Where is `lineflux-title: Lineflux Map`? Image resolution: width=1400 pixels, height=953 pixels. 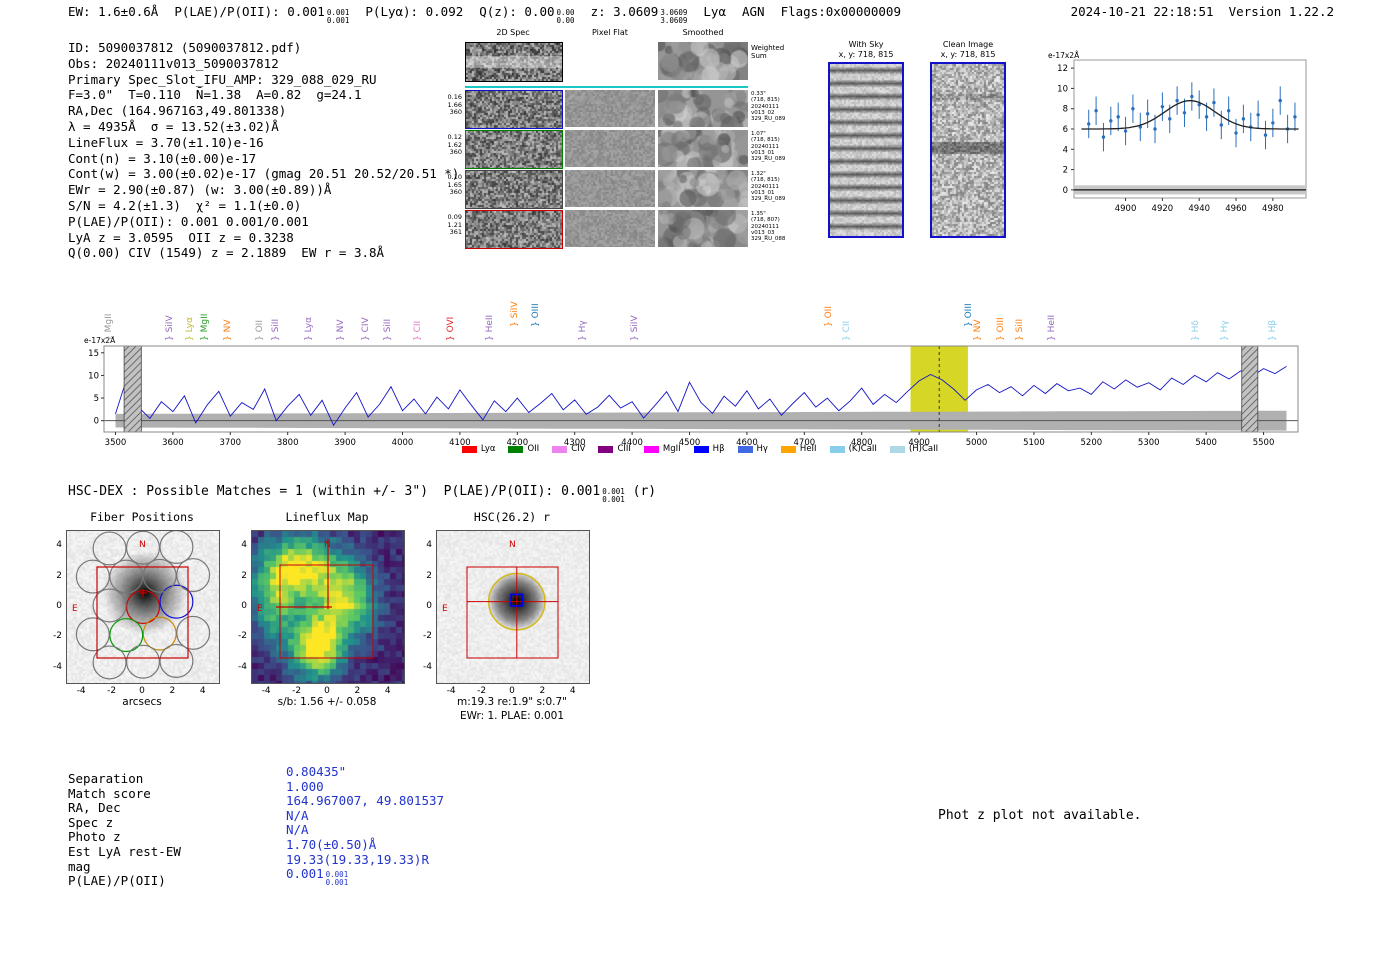
lineflux-title: Lineflux Map is located at coordinates (327, 517).